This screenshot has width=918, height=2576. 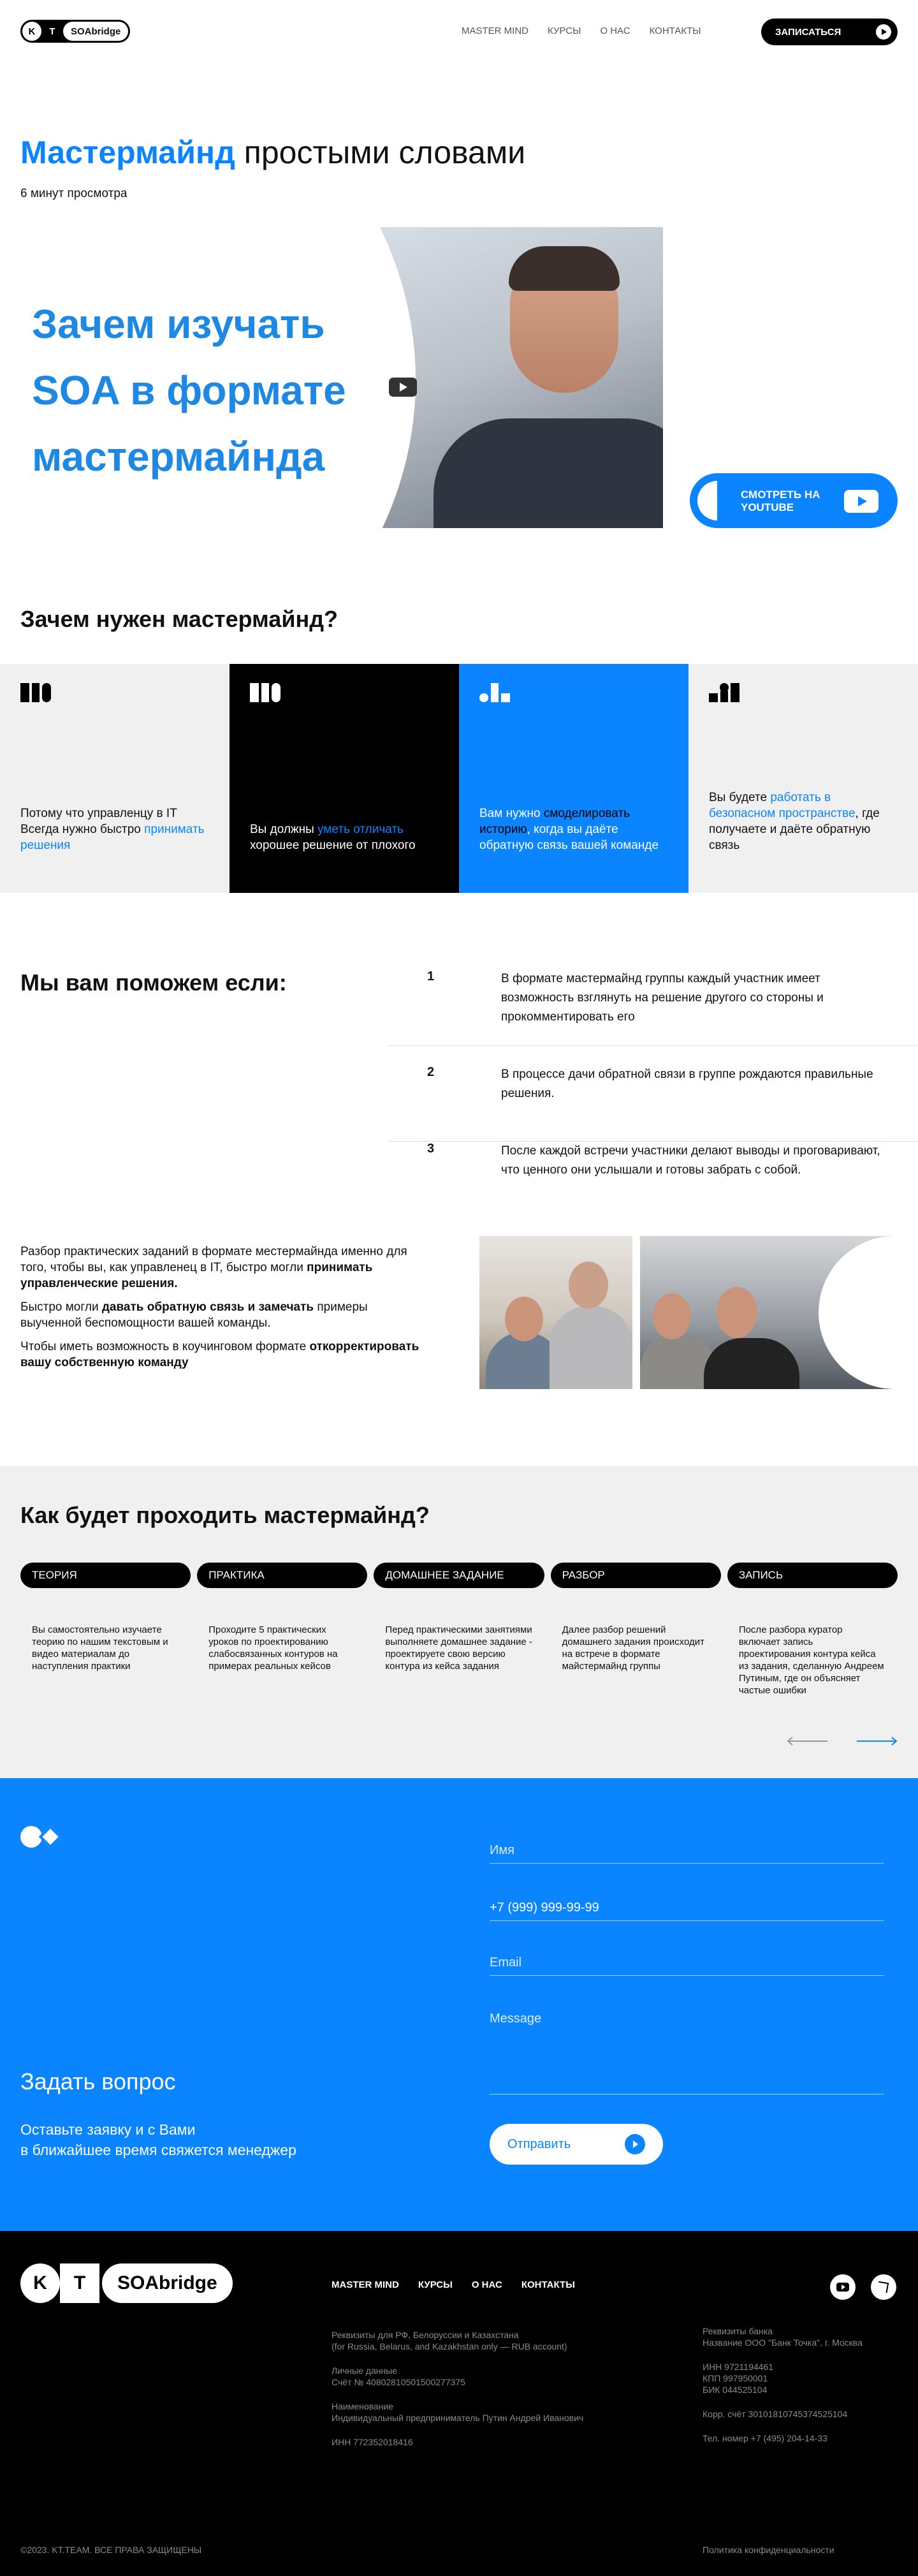 What do you see at coordinates (497, 2442) in the screenshot?
I see `requisites-block: ИНН 772352018416` at bounding box center [497, 2442].